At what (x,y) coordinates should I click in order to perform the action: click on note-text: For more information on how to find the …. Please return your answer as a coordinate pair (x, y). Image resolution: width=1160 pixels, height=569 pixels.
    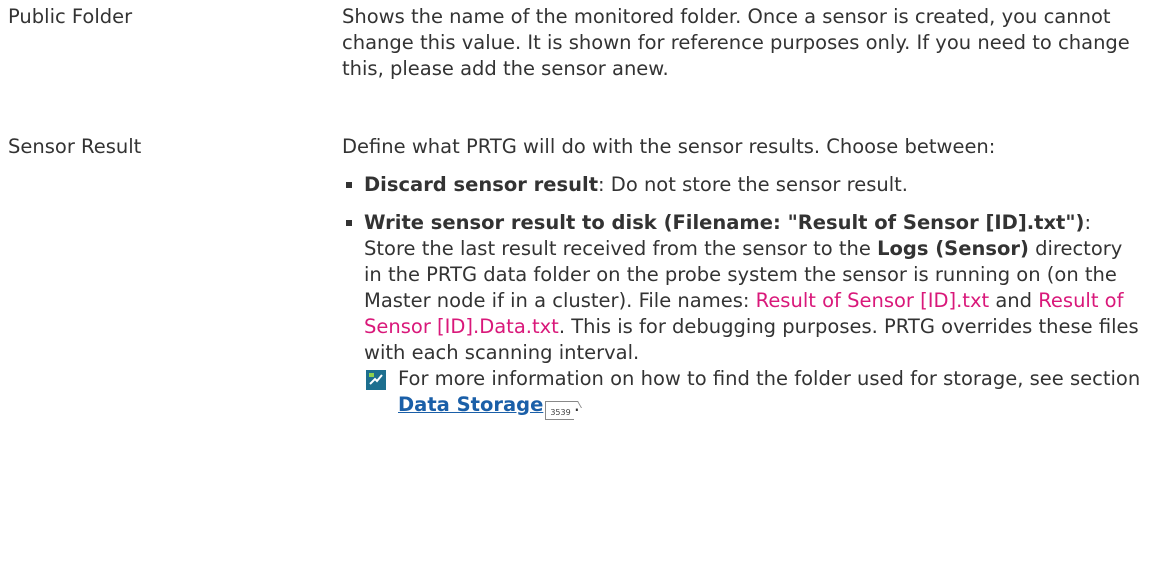
    Looking at the image, I should click on (769, 378).